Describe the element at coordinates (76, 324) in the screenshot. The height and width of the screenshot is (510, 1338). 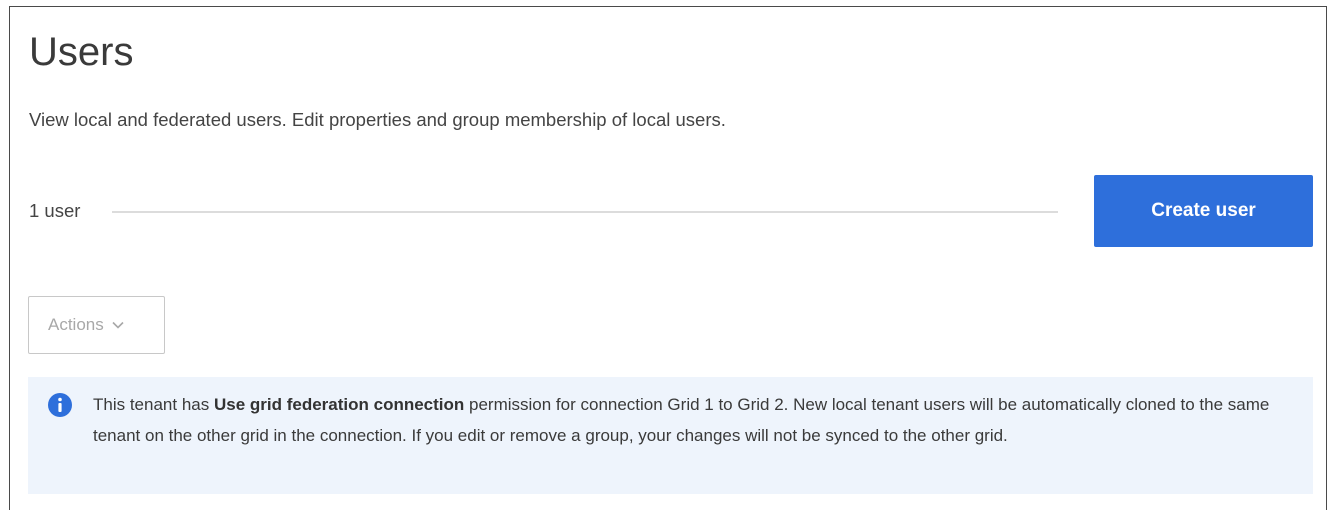
I see `actions-label: Actions` at that location.